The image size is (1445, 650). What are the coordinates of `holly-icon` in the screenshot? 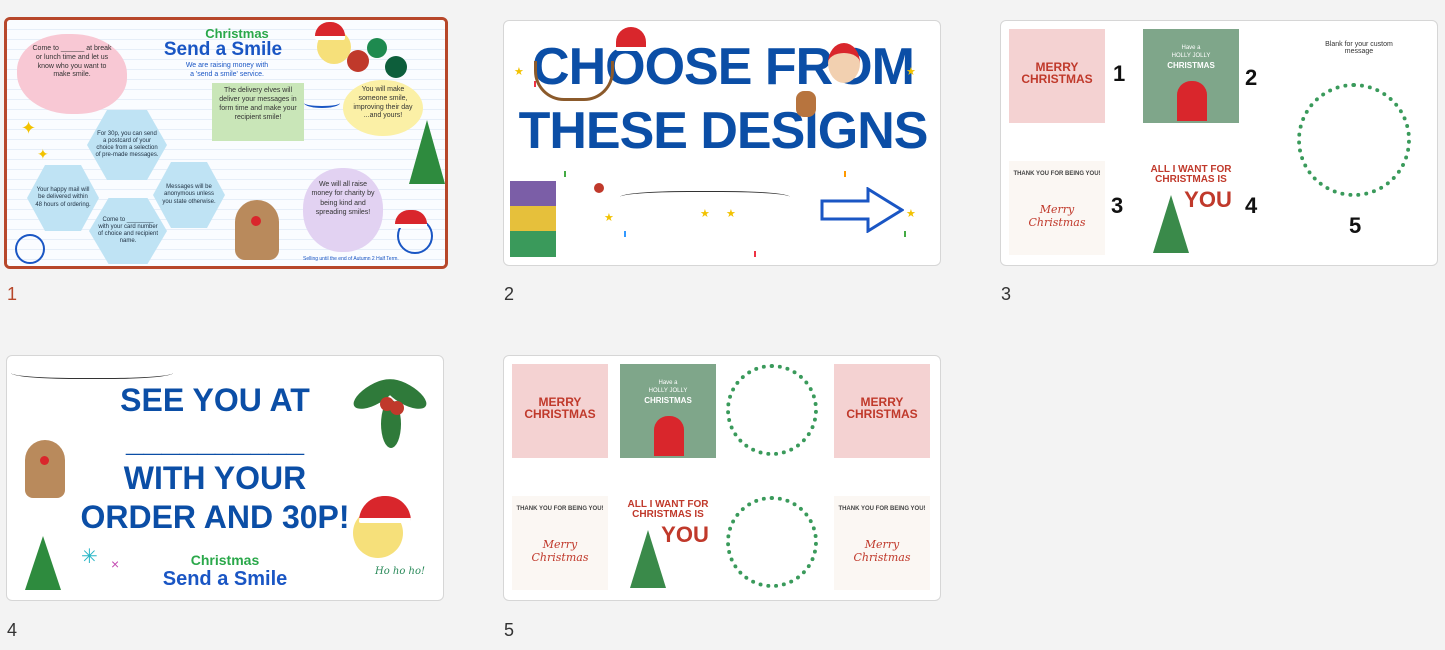 It's located at (389, 406).